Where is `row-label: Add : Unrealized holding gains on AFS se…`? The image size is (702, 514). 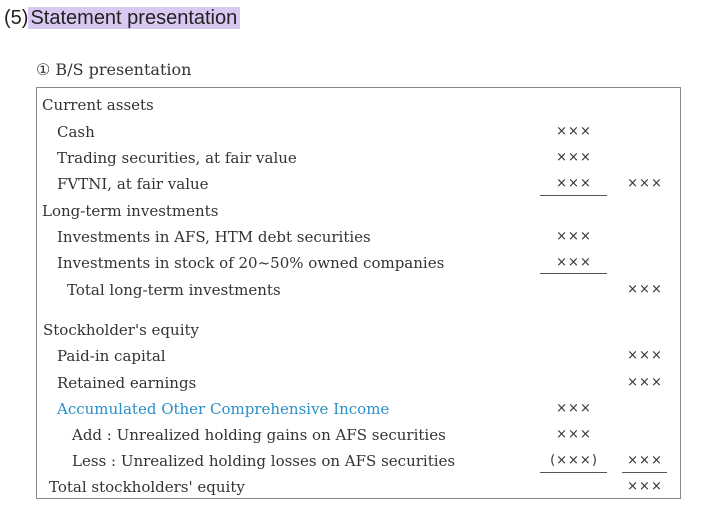
row-label: Add : Unrealized holding gains on AFS se… is located at coordinates (259, 435).